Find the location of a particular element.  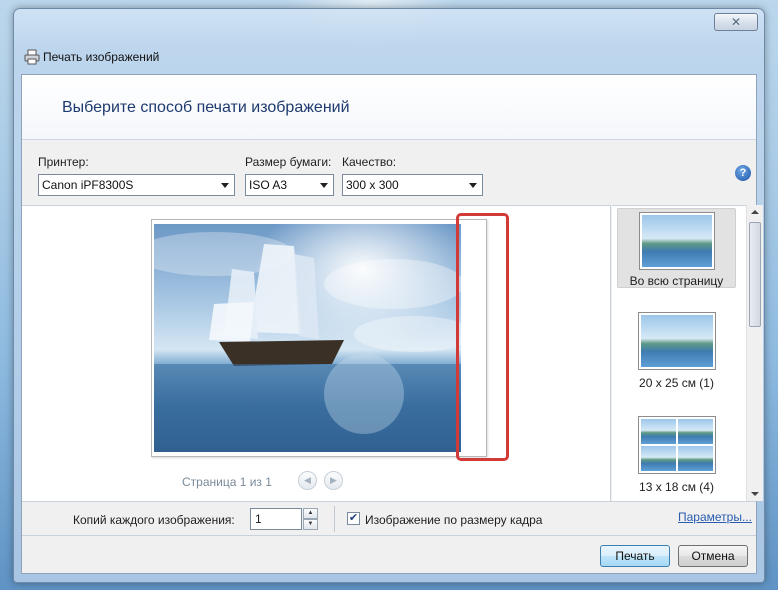

page-title: Выберите способ печати изображений is located at coordinates (206, 107).